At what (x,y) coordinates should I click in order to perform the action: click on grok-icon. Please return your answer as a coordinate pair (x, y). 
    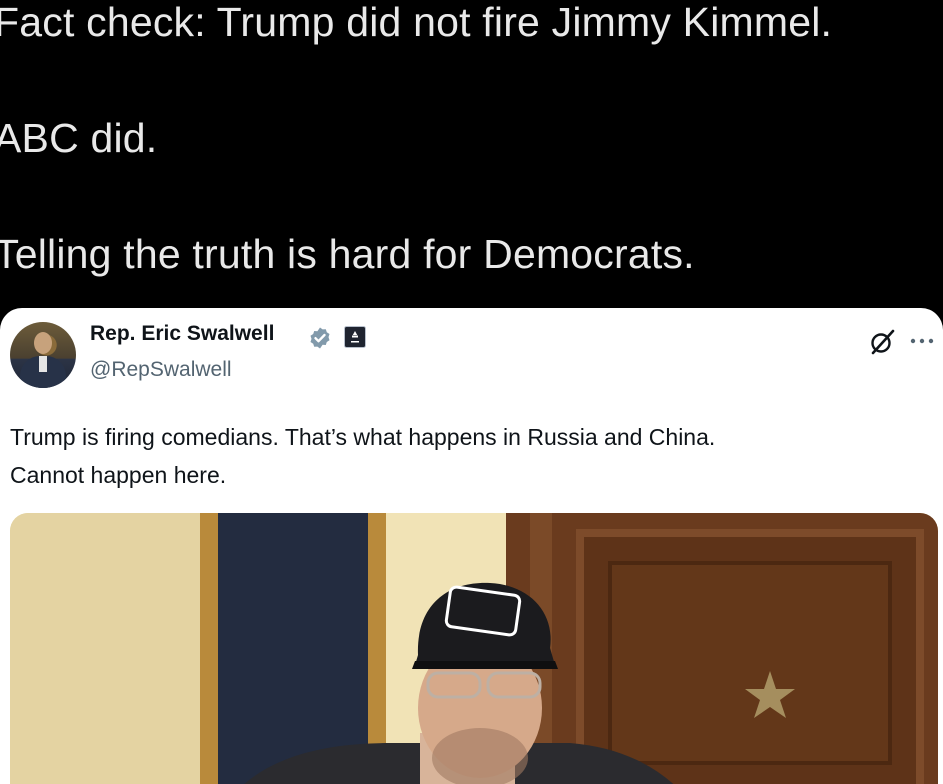
    Looking at the image, I should click on (882, 342).